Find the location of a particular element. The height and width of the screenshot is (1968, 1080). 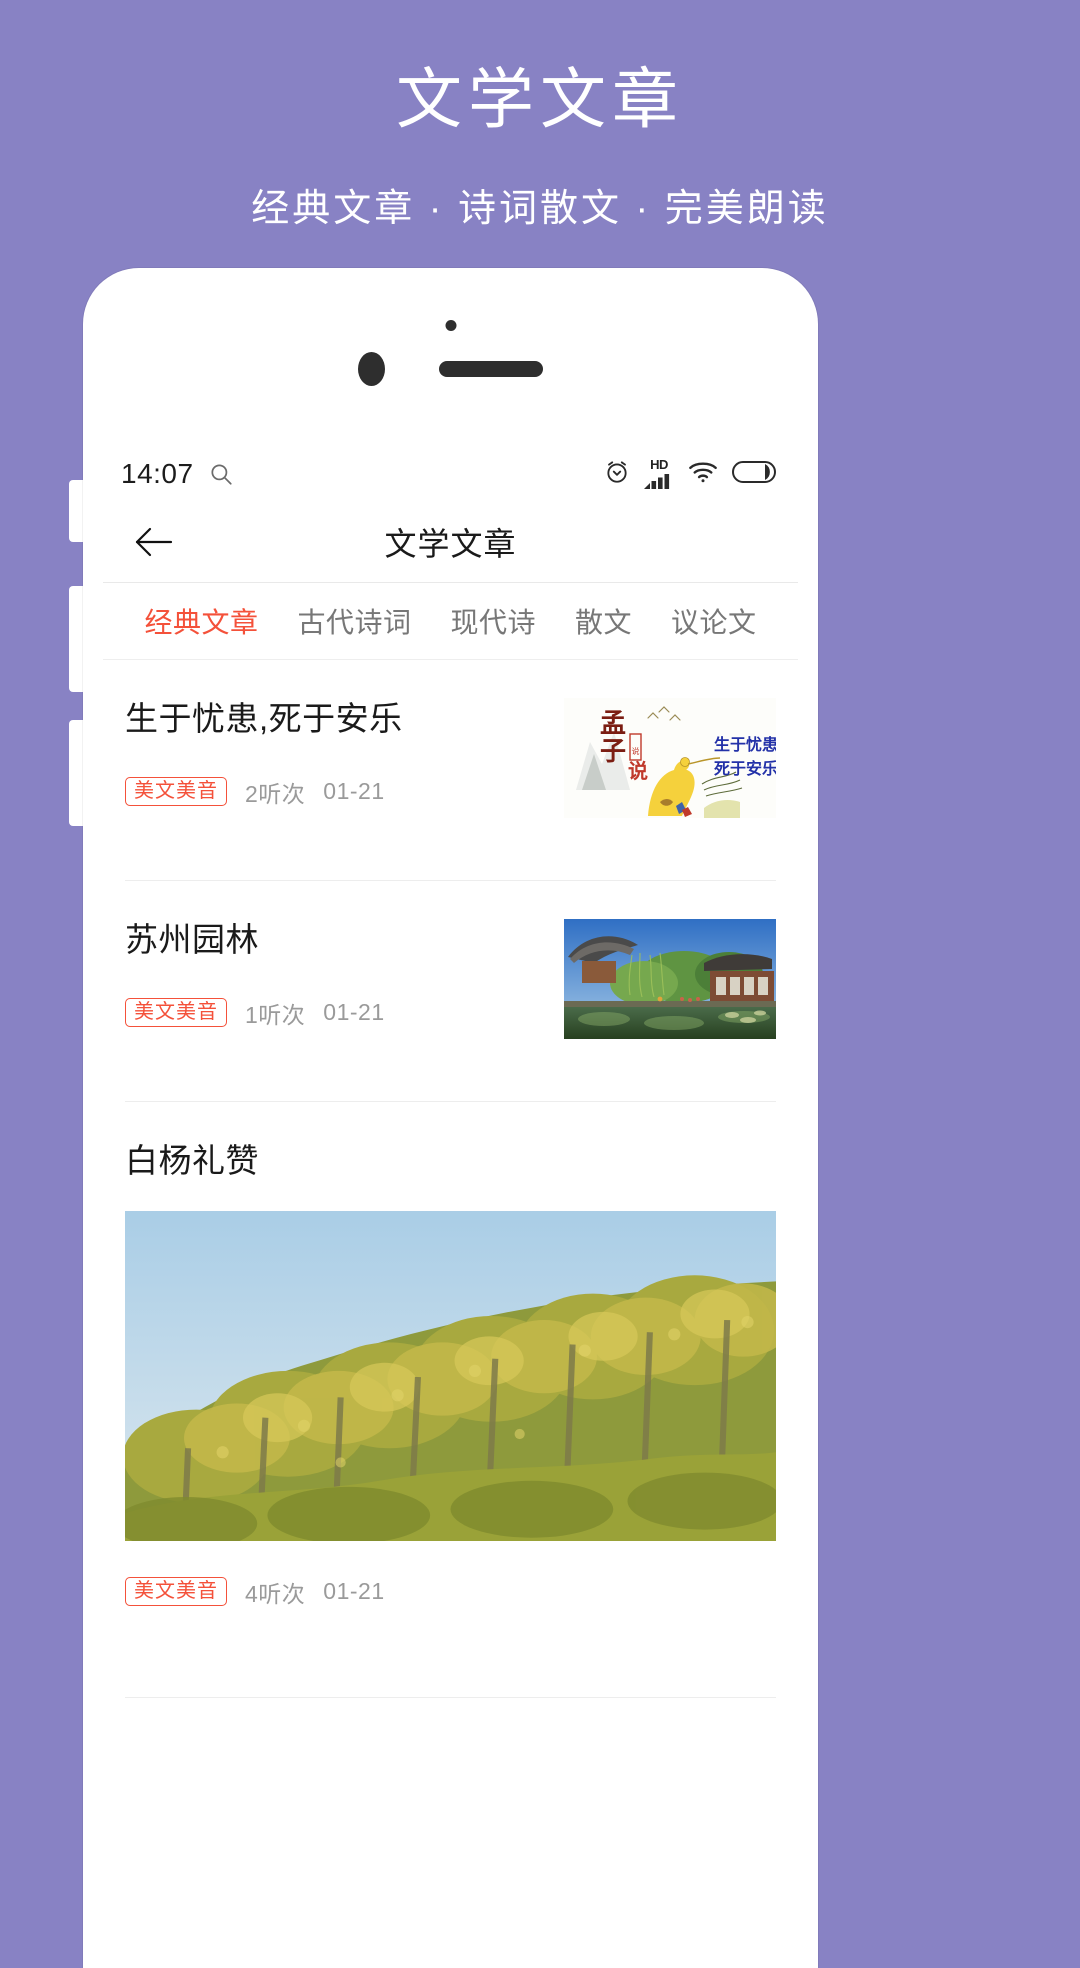

category-tabs: 经典文章 古代诗词 现代诗 散文 议论文 is located at coordinates (450, 621).